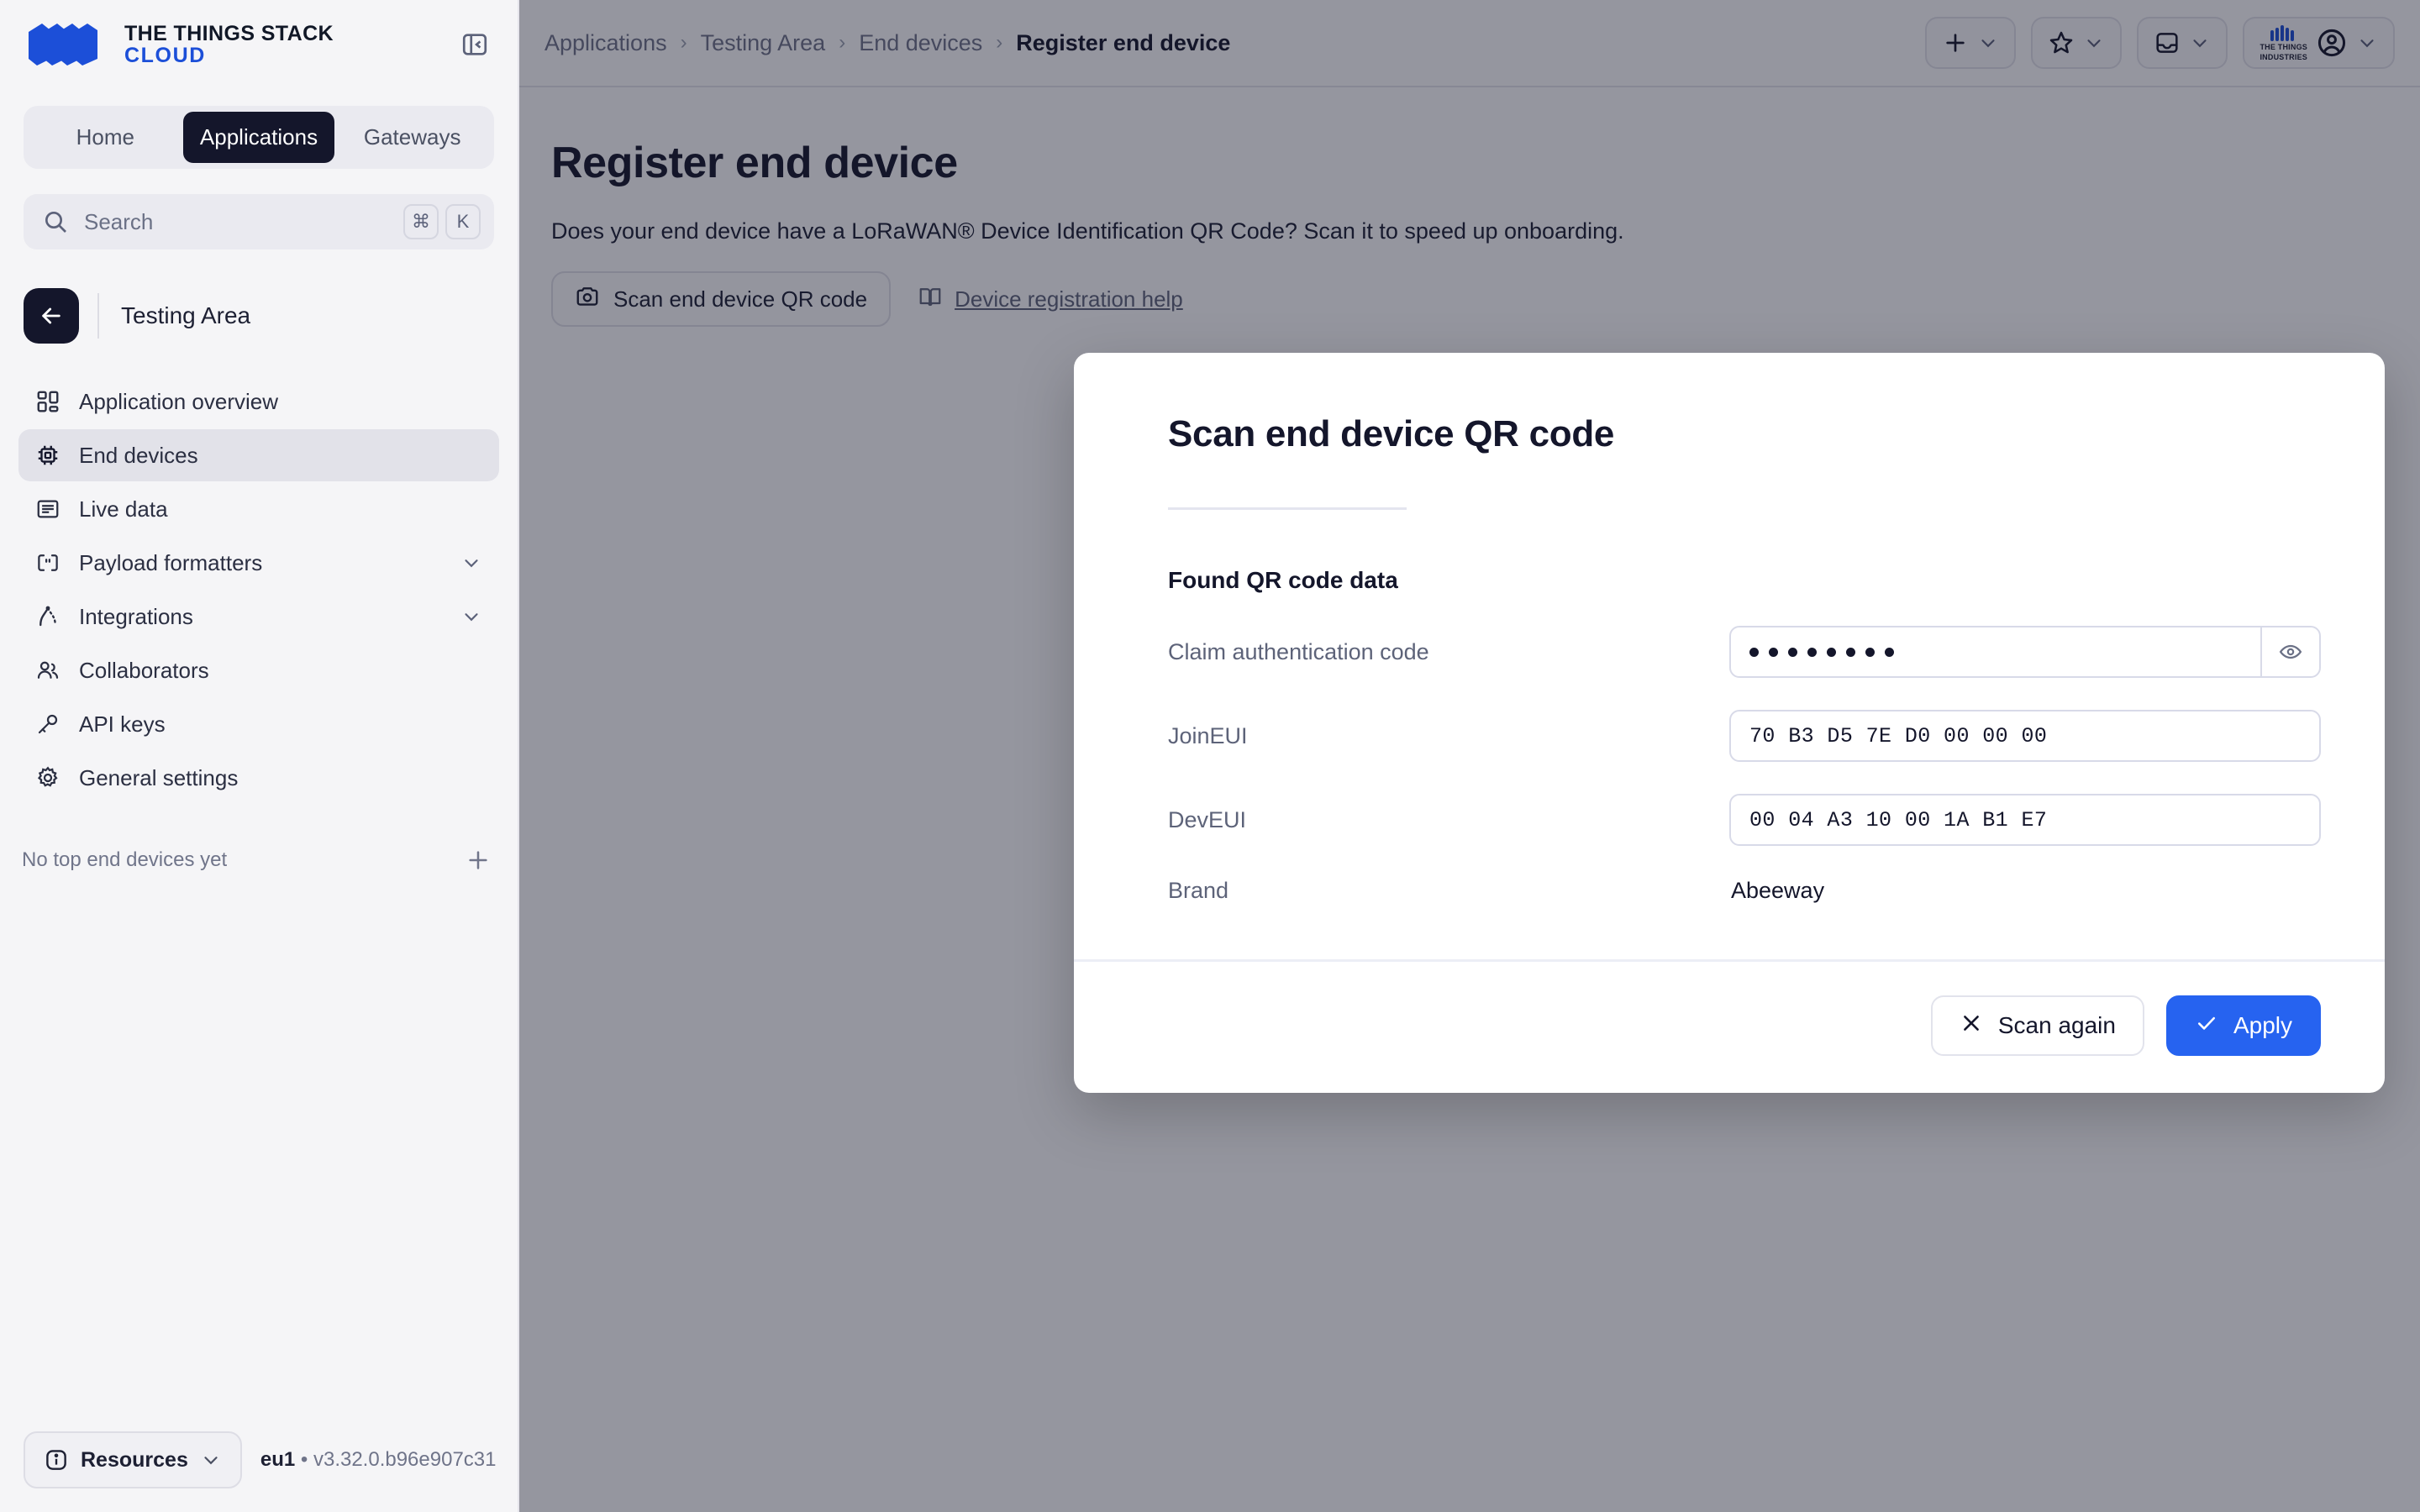 The height and width of the screenshot is (1512, 2420). What do you see at coordinates (1730, 1026) in the screenshot?
I see `modal-footer: Scan again Apply` at bounding box center [1730, 1026].